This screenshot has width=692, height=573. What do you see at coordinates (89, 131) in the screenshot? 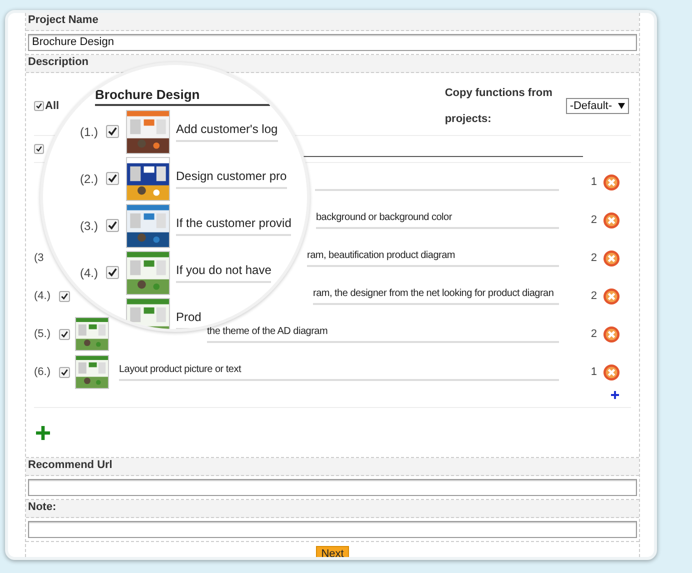
I see `item-number: (1.)` at bounding box center [89, 131].